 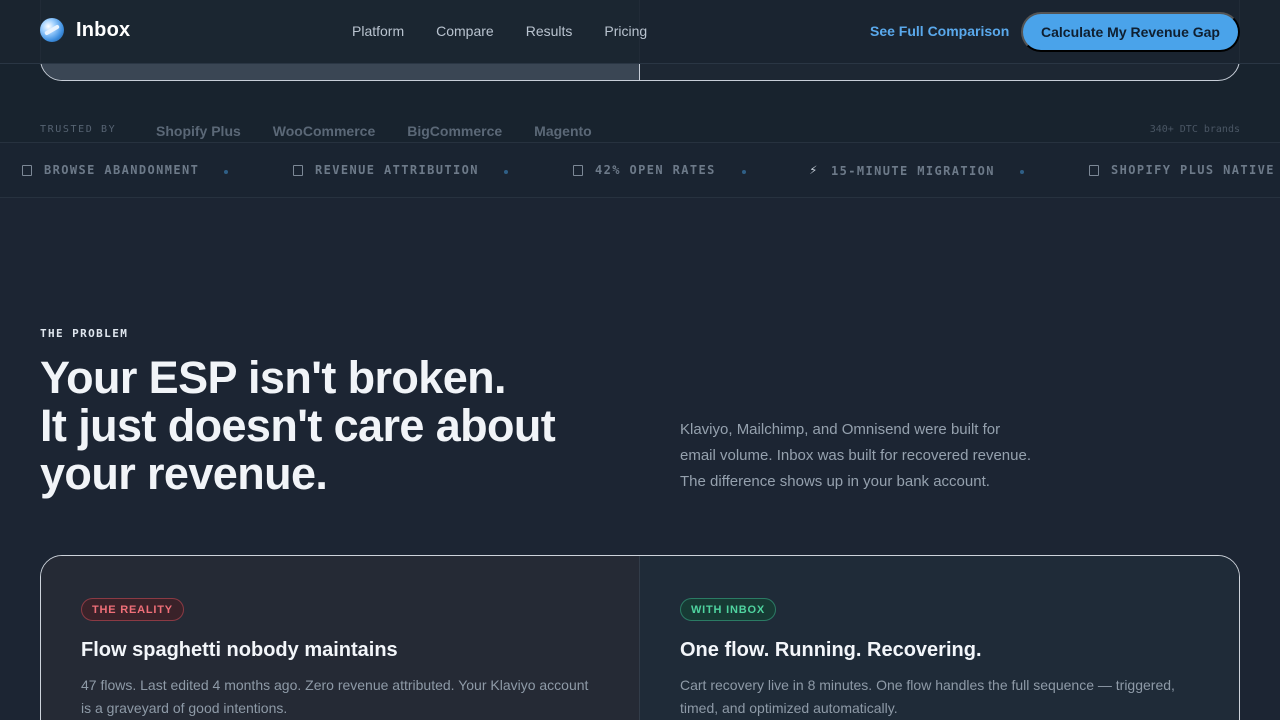 What do you see at coordinates (239, 650) in the screenshot?
I see `reality-title: Flow spaghetti nobody maintains` at bounding box center [239, 650].